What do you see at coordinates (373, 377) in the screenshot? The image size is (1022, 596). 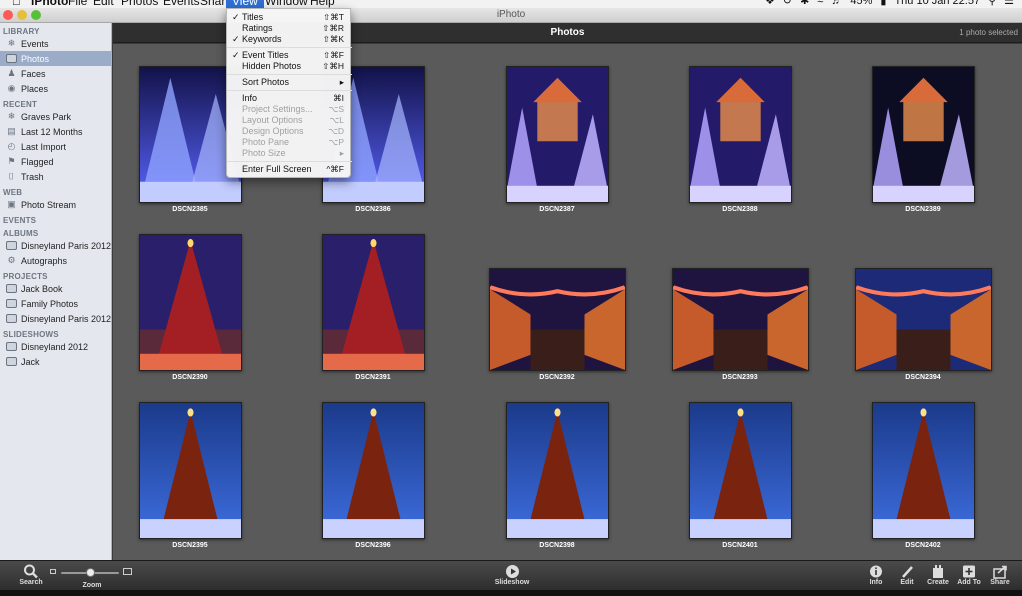 I see `photo-title: DSCN2391` at bounding box center [373, 377].